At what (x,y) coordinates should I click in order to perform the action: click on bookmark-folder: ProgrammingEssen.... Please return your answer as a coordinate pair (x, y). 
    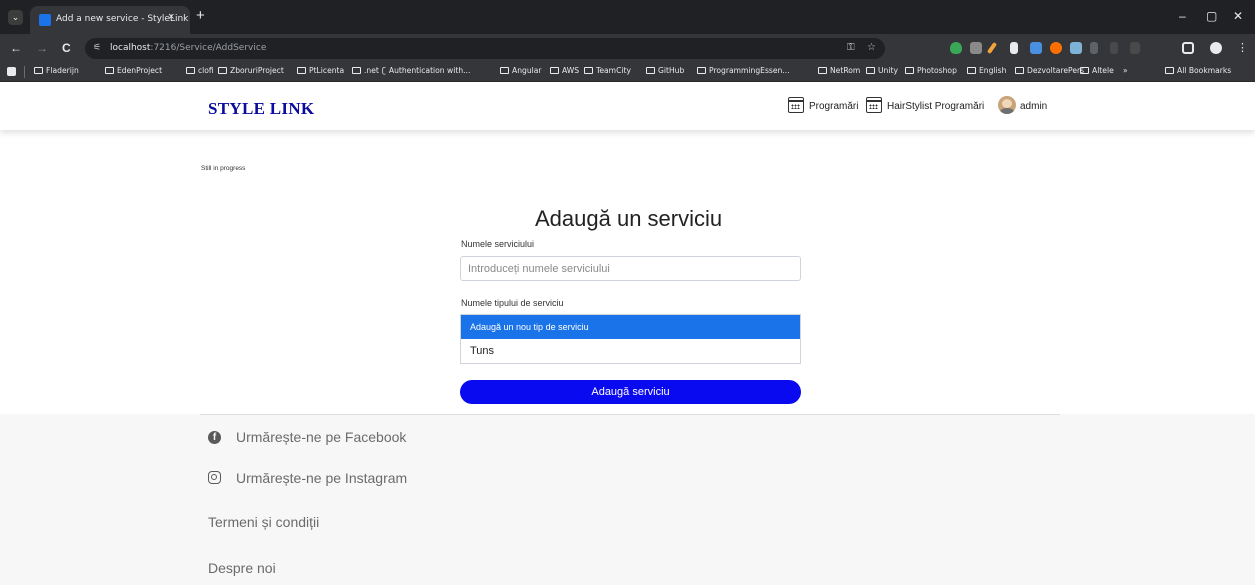
    Looking at the image, I should click on (743, 70).